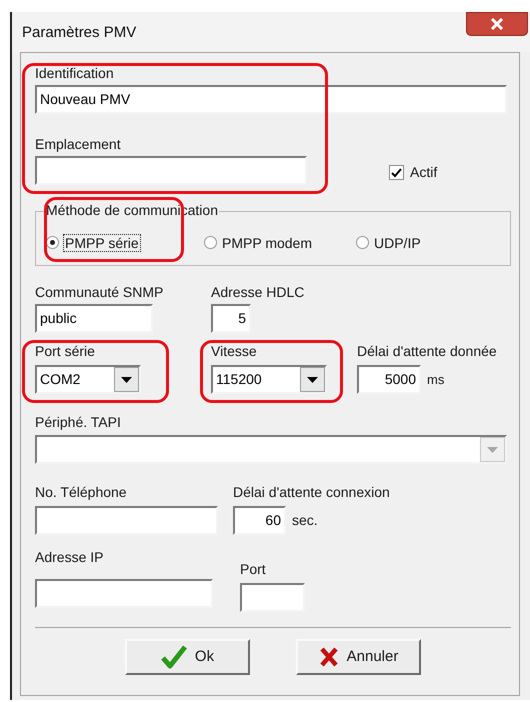 This screenshot has width=530, height=702. What do you see at coordinates (187, 657) in the screenshot?
I see `ok-button: Ok` at bounding box center [187, 657].